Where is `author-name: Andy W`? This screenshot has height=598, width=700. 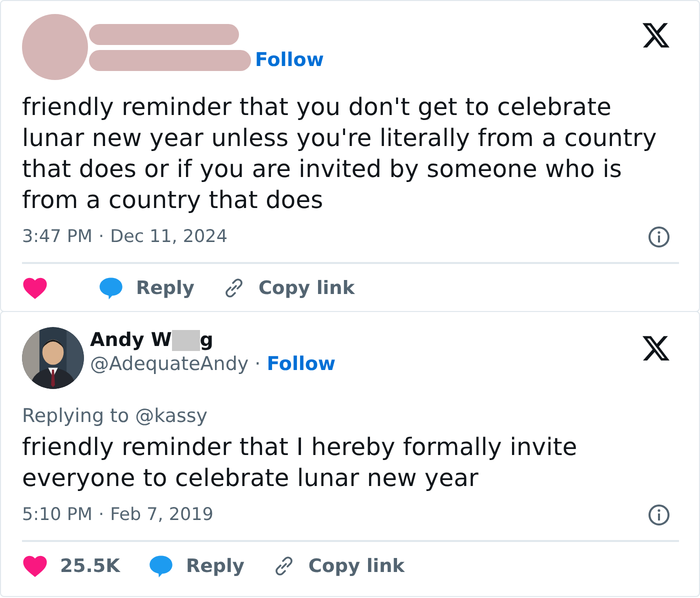
author-name: Andy W is located at coordinates (131, 340).